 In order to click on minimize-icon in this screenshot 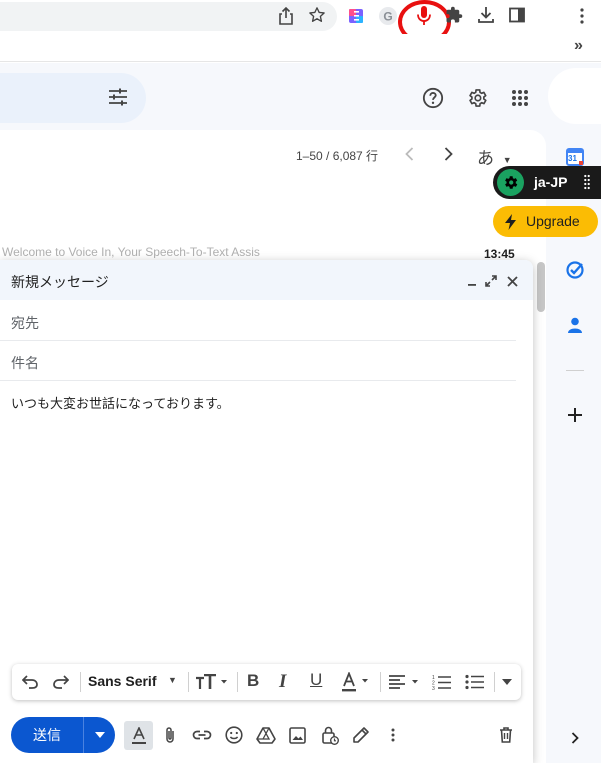, I will do `click(472, 281)`.